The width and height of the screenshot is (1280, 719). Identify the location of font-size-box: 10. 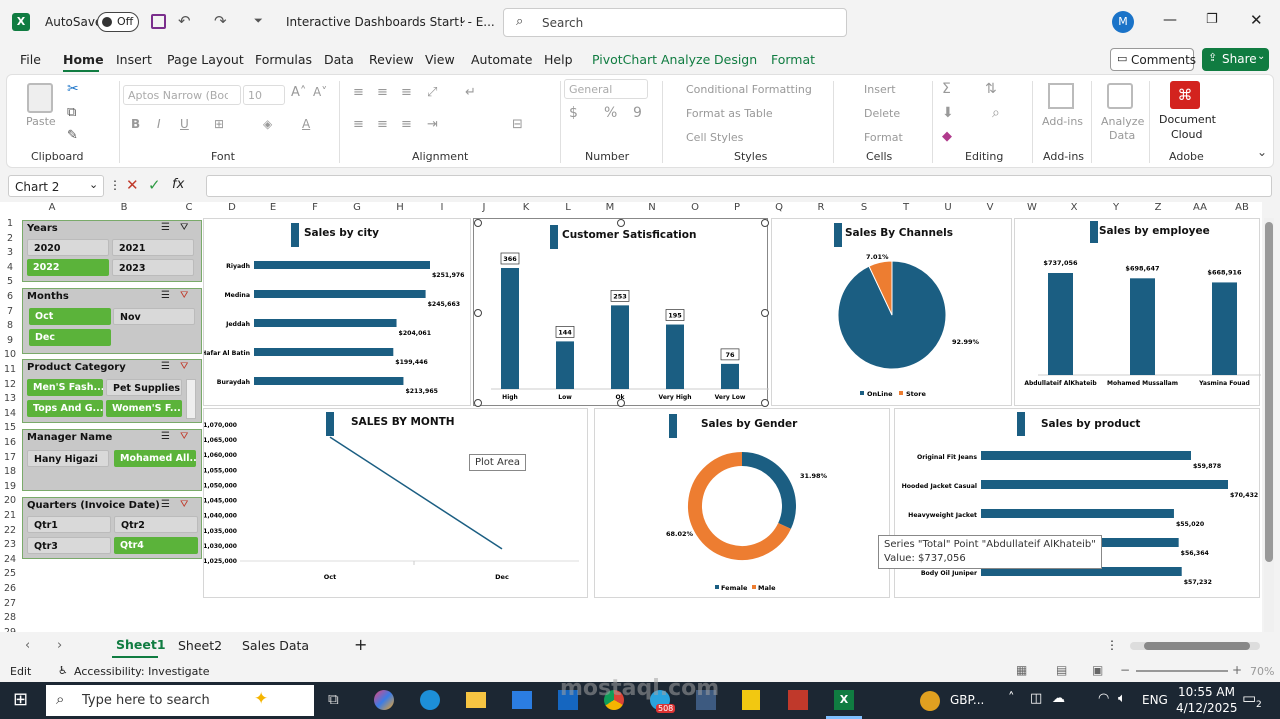
(264, 95).